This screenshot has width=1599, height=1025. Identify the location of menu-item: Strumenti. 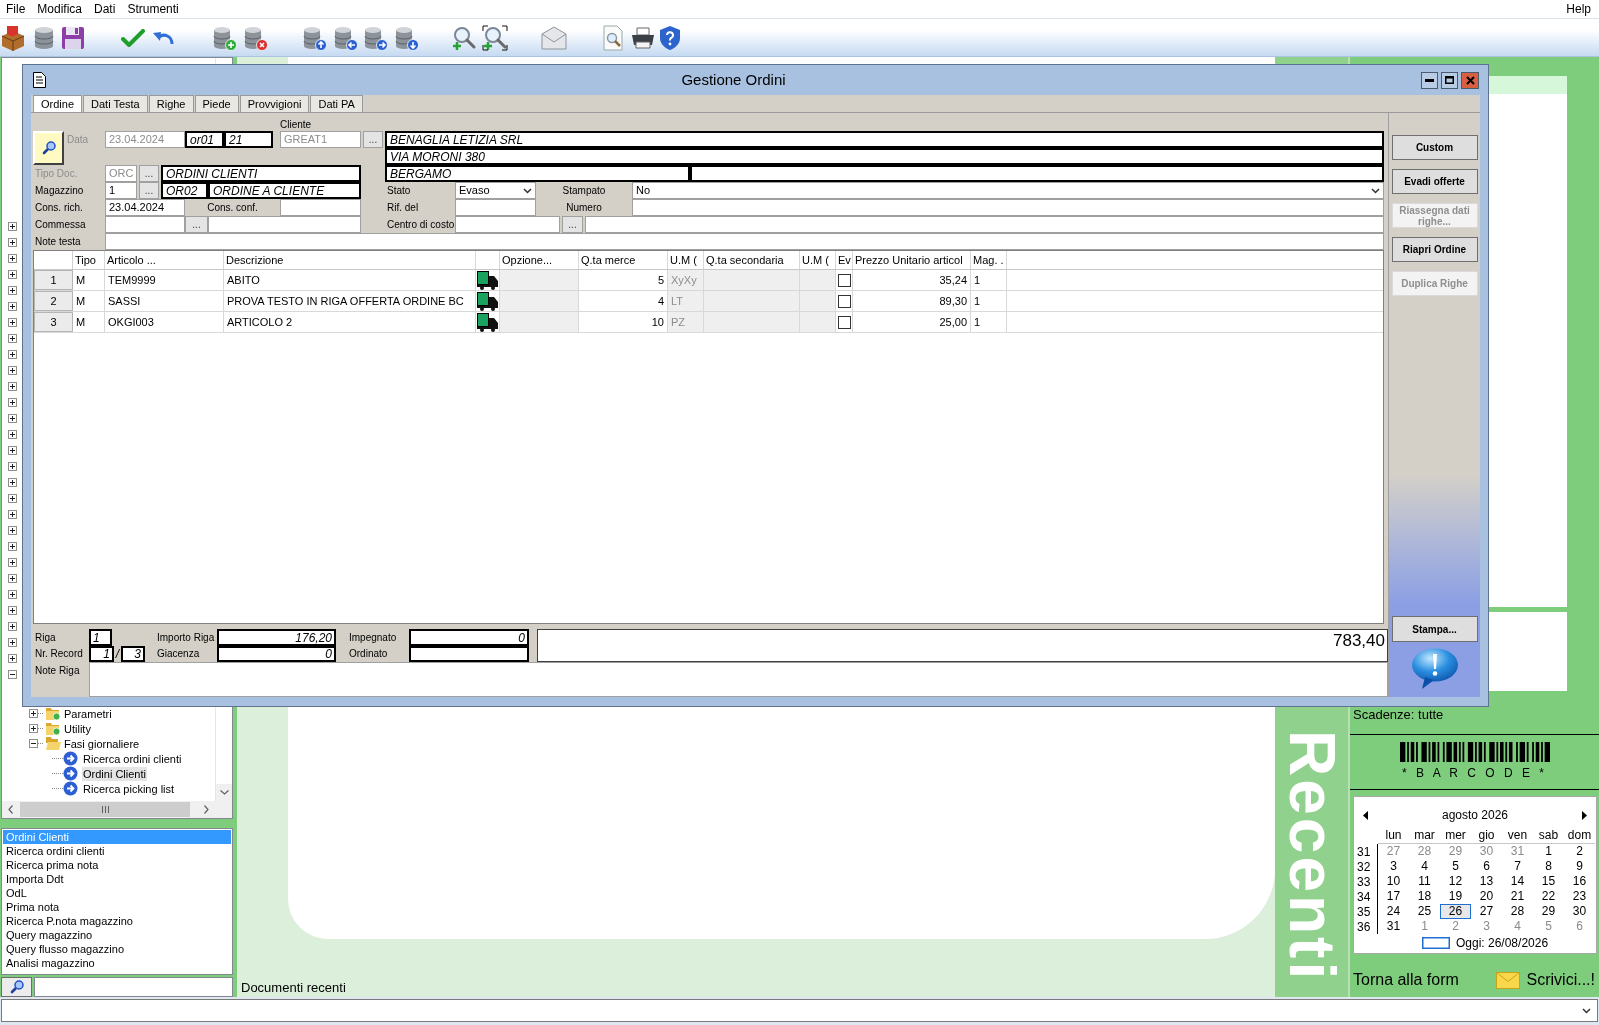
(153, 9).